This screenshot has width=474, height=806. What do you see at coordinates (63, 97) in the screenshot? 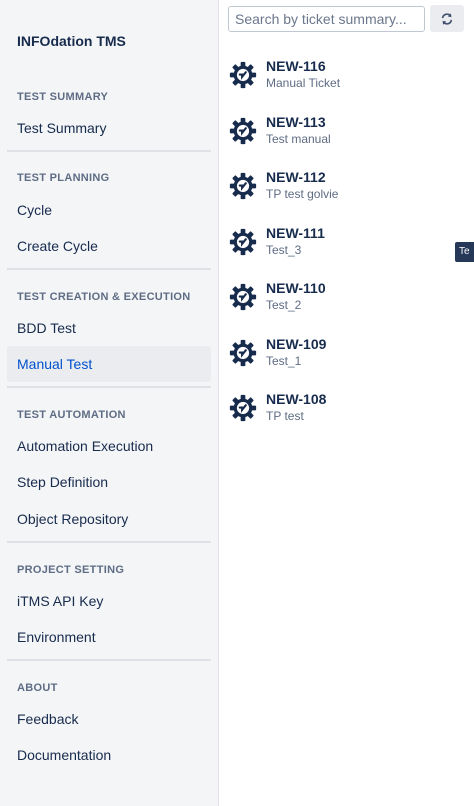
I see `section-title-test-summary: TEST SUMMARY` at bounding box center [63, 97].